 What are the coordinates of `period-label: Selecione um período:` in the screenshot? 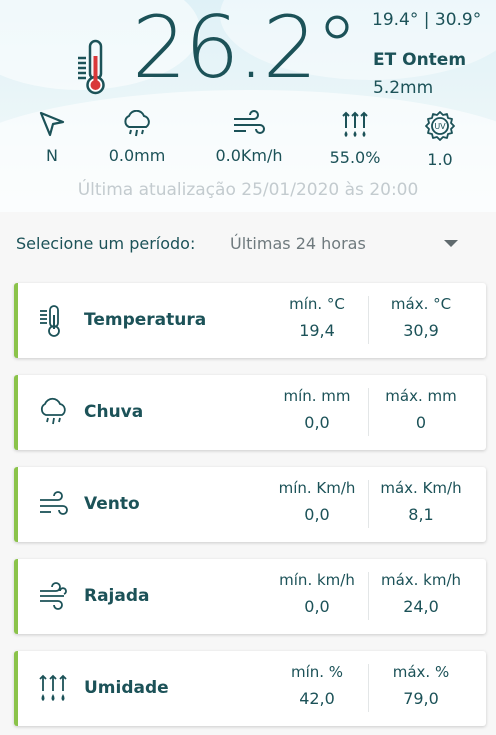 It's located at (106, 243).